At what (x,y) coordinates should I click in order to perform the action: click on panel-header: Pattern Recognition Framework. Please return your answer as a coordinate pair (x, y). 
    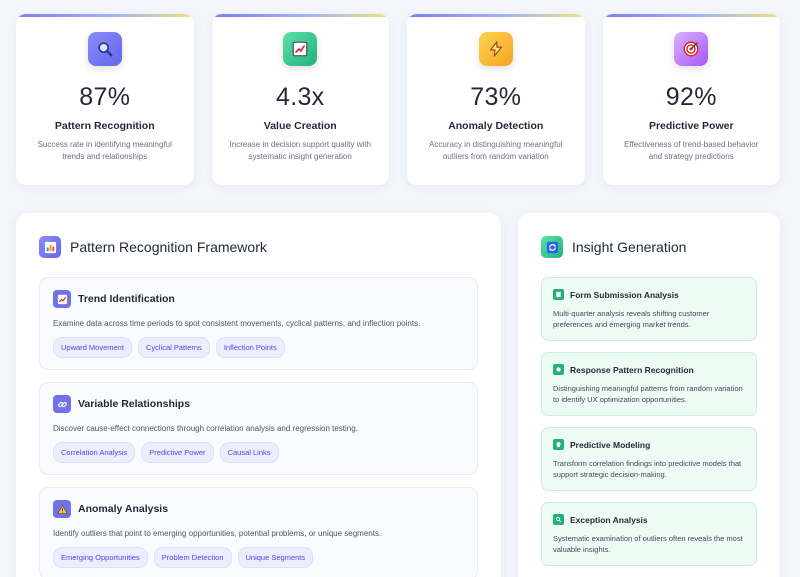
    Looking at the image, I should click on (258, 247).